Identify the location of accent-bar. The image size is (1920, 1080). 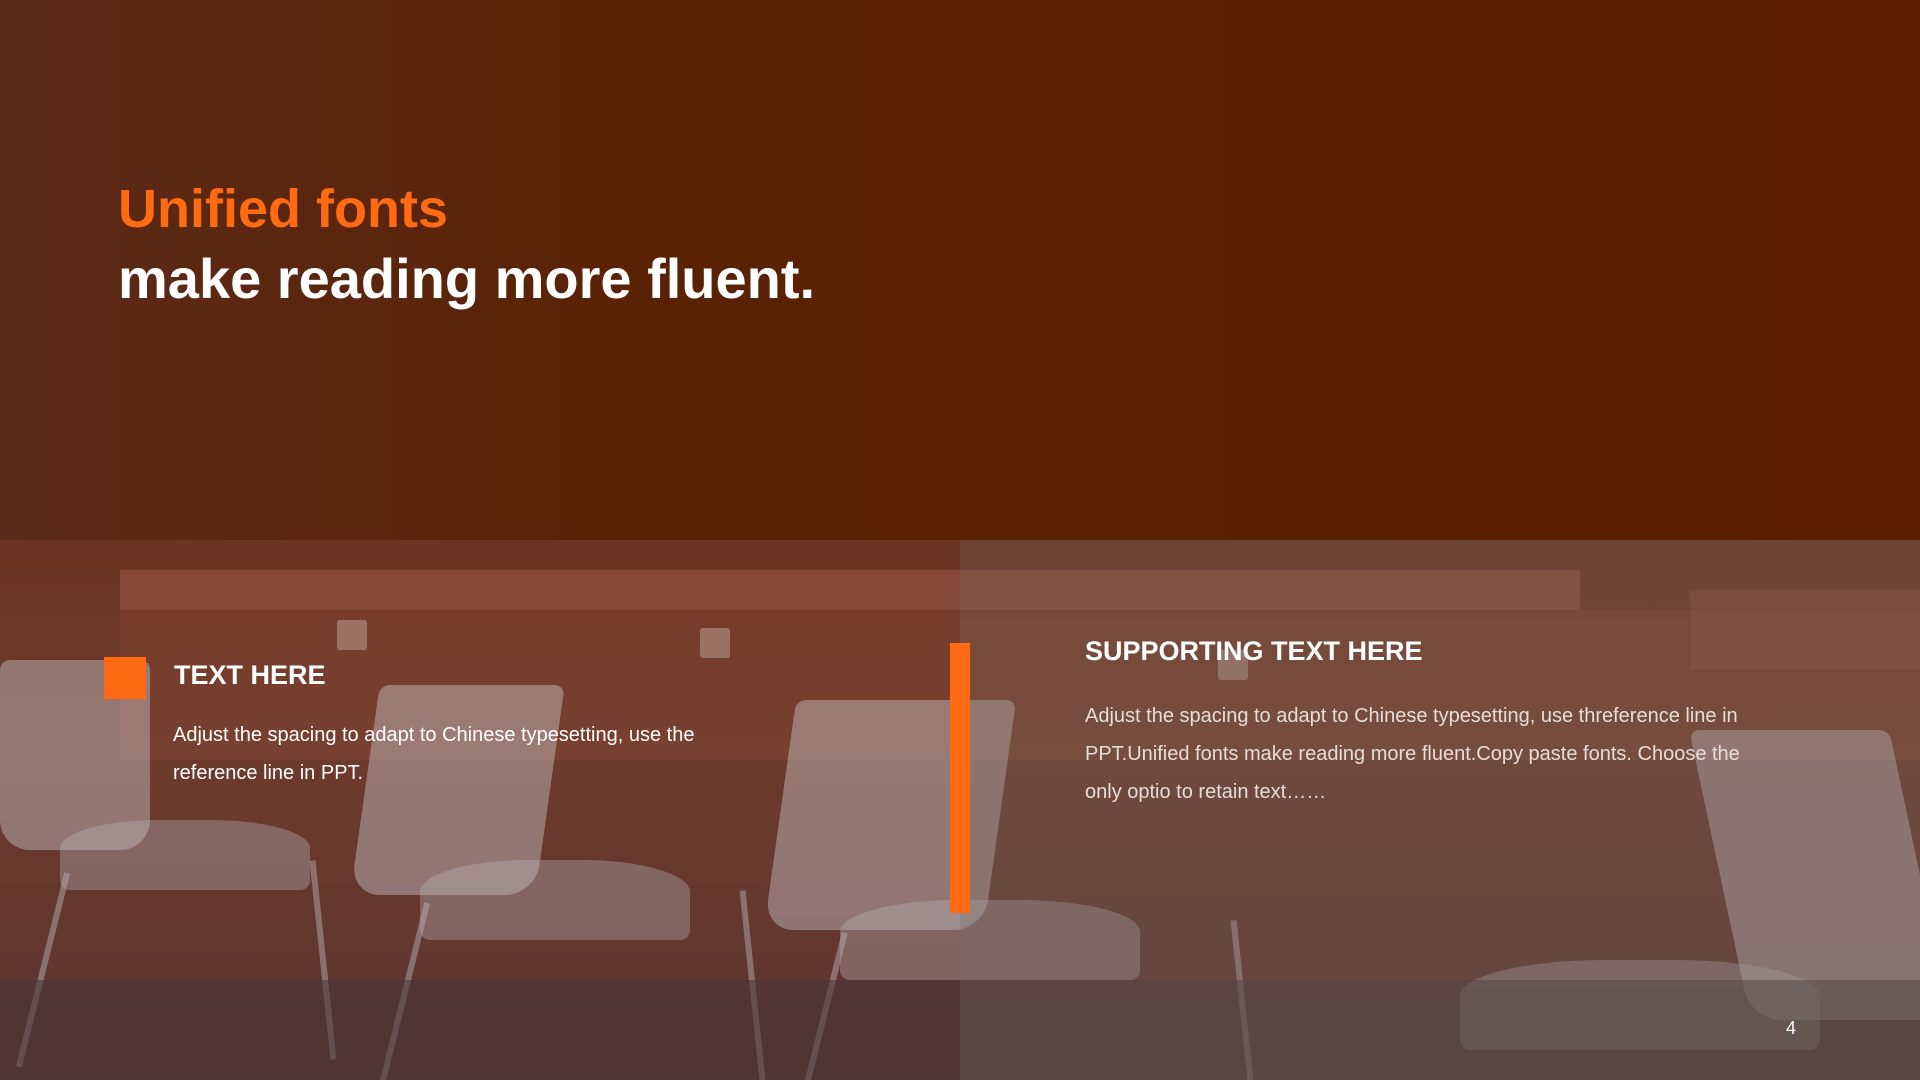
(960, 778).